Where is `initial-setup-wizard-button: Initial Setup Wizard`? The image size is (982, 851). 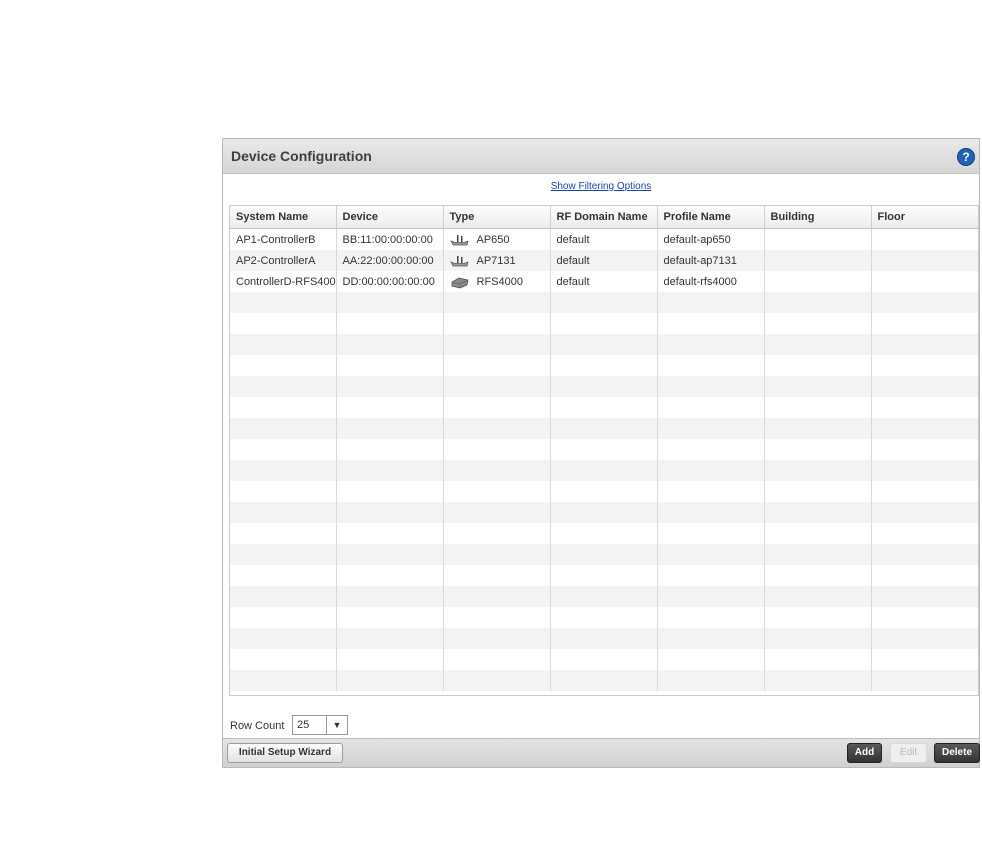
initial-setup-wizard-button: Initial Setup Wizard is located at coordinates (285, 753).